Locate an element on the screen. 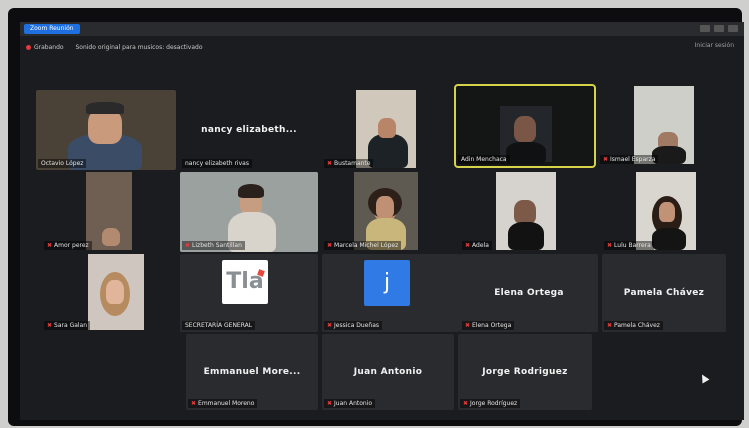 The width and height of the screenshot is (749, 428). participant-display-name: Elena Ortega is located at coordinates (529, 293).